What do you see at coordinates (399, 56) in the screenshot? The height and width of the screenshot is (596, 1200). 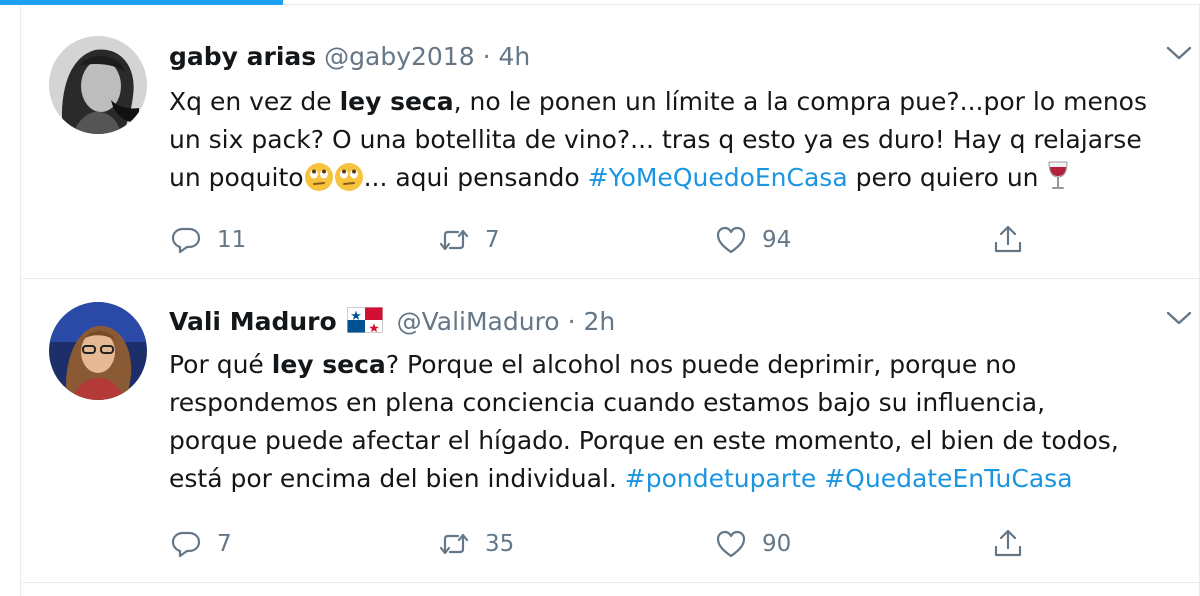 I see `handle: @gaby2018` at bounding box center [399, 56].